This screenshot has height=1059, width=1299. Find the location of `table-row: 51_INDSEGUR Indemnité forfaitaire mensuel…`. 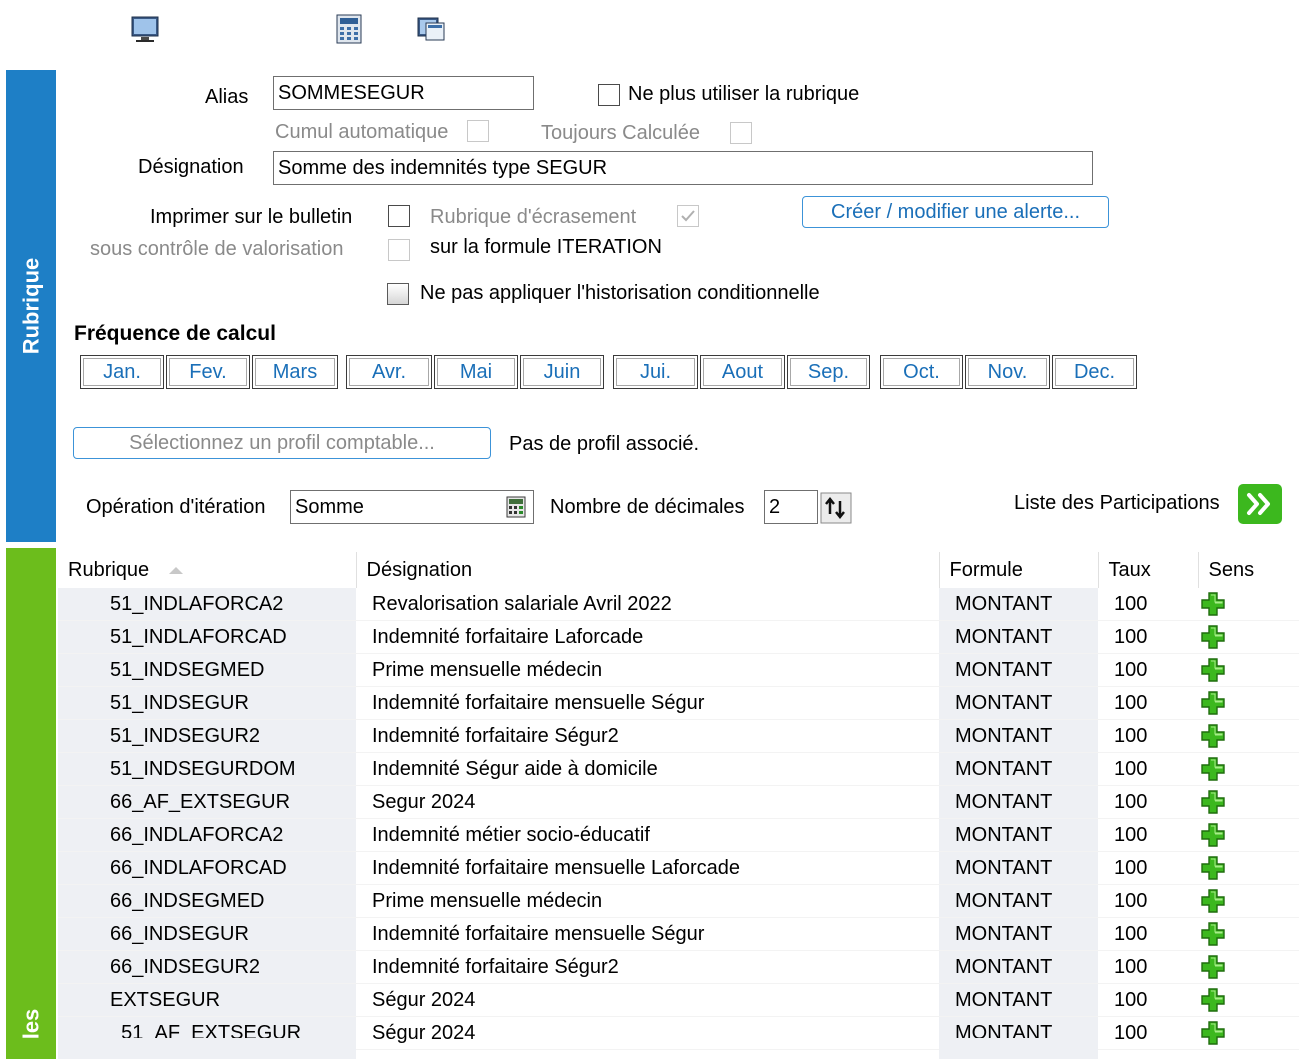

table-row: 51_INDSEGUR Indemnité forfaitaire mensuel… is located at coordinates (678, 703).